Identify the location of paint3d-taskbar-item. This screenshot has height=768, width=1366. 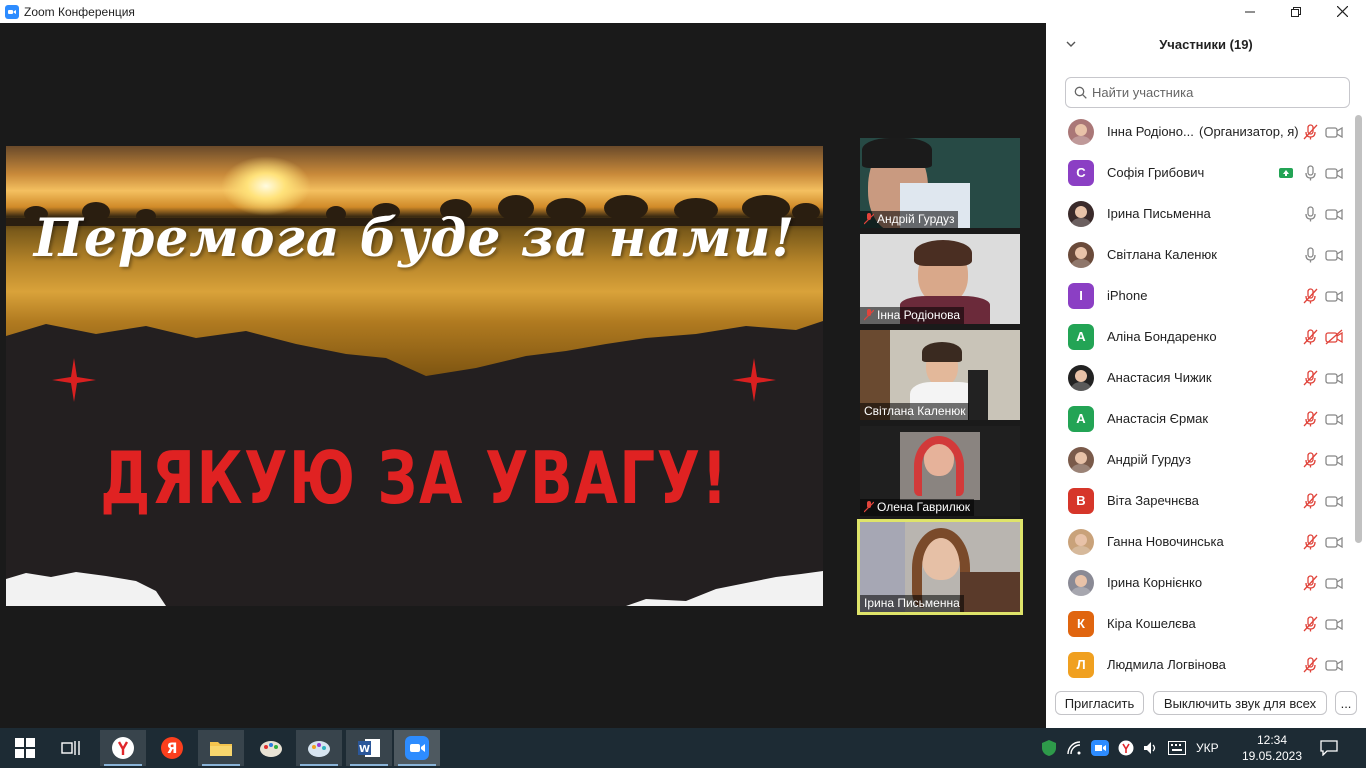
(319, 748).